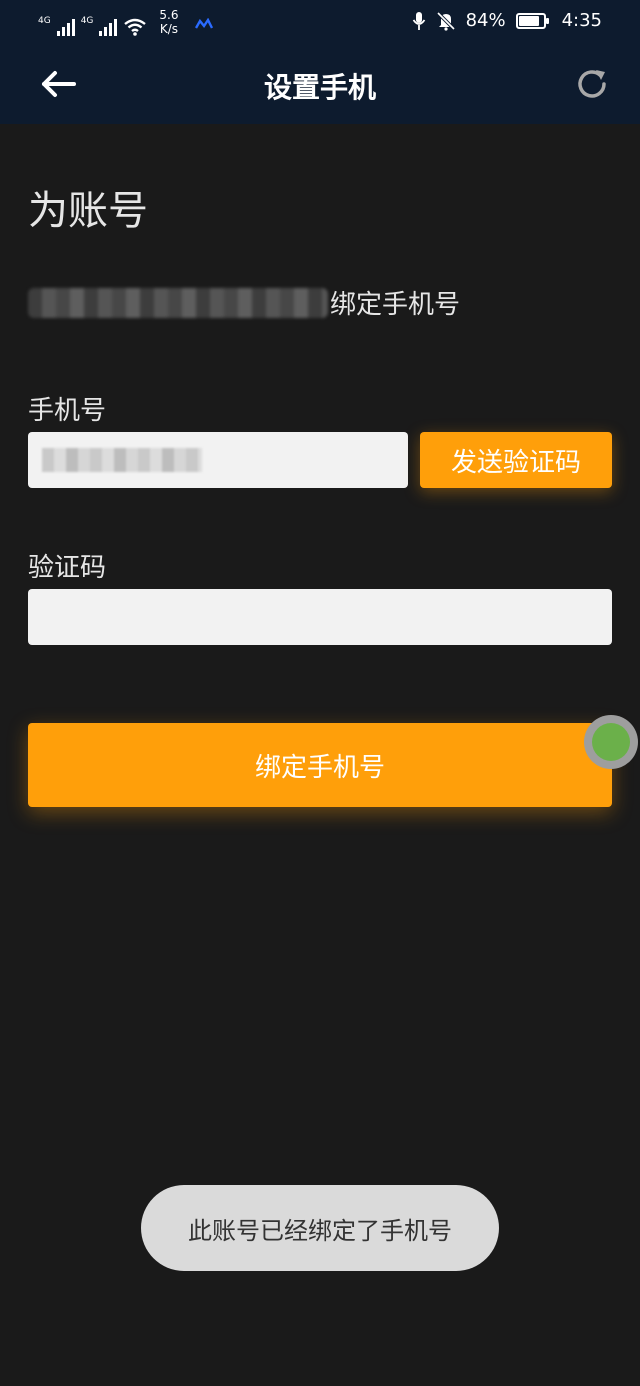 The height and width of the screenshot is (1386, 640). I want to click on redacted-phone-number, so click(122, 460).